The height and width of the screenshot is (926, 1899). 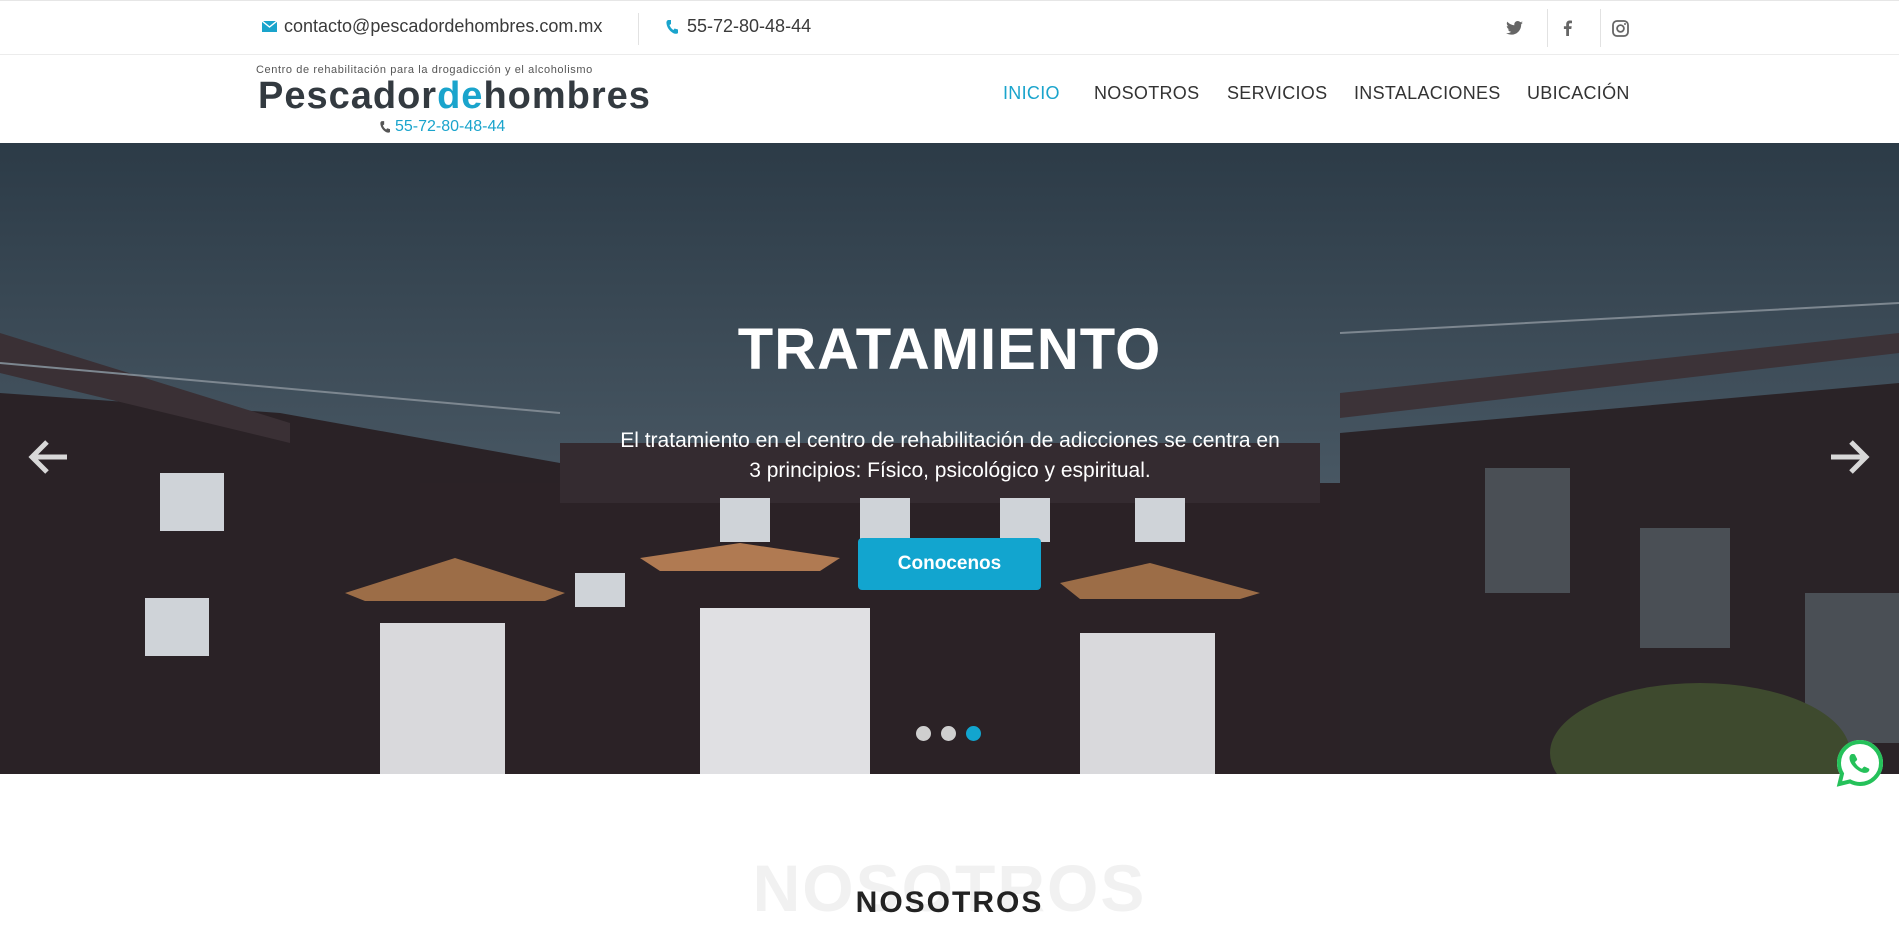 I want to click on email-text: contacto@pescadordehombres.com.mx, so click(x=443, y=26).